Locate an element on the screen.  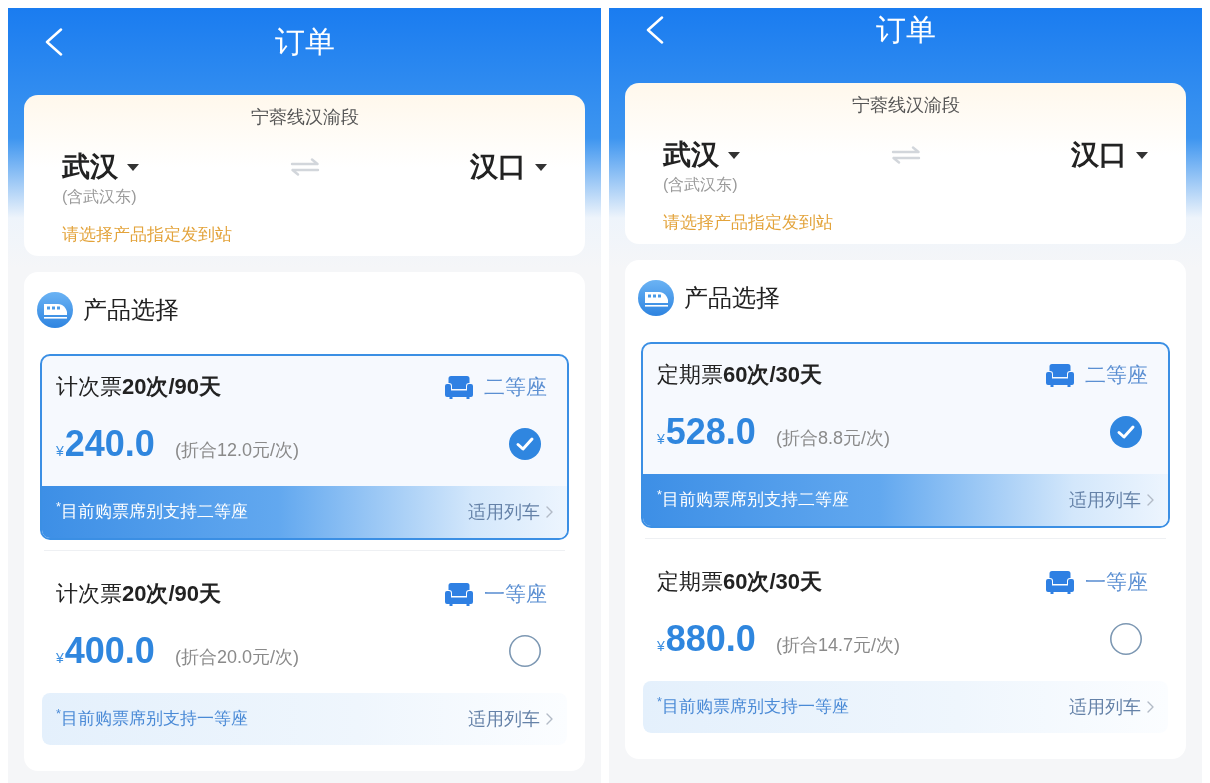
price: 528.0 is located at coordinates (710, 432).